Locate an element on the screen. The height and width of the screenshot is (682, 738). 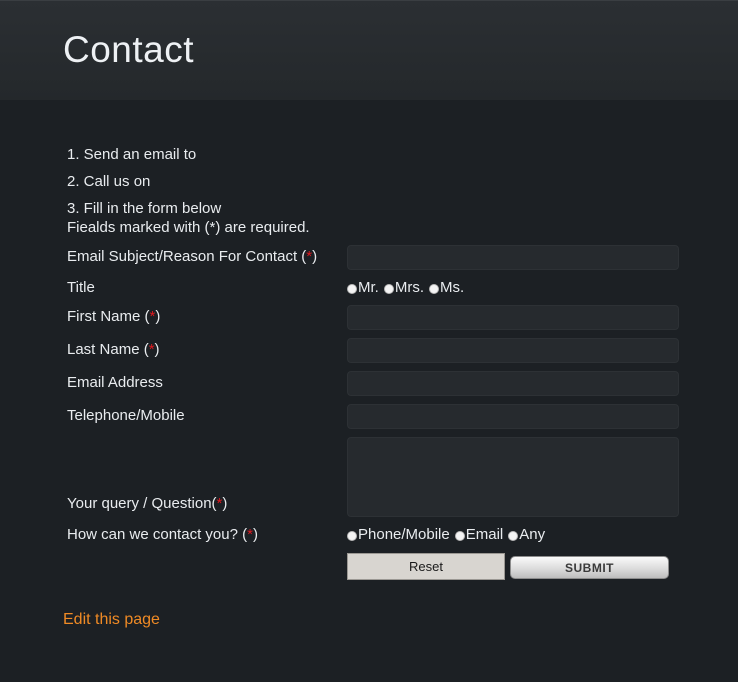
contact-radio-group: Phone/Mobile Email Any is located at coordinates (448, 534).